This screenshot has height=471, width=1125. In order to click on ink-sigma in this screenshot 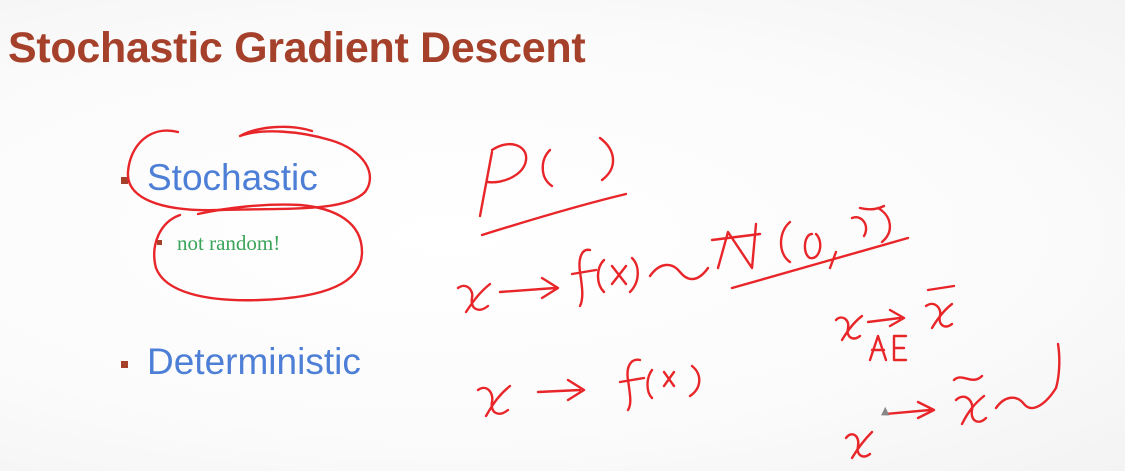, I will do `click(870, 224)`.